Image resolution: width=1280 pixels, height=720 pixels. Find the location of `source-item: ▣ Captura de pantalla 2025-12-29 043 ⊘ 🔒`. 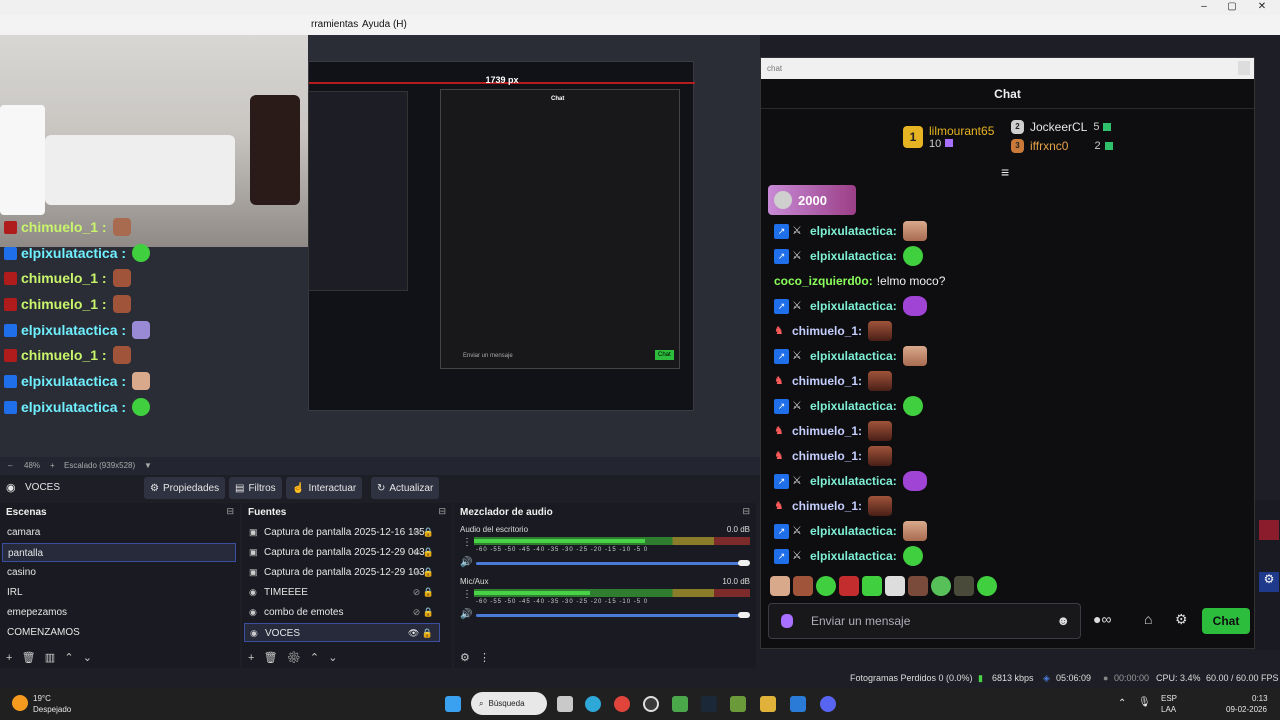

source-item: ▣ Captura de pantalla 2025-12-29 043 ⊘ 🔒 is located at coordinates (342, 552).